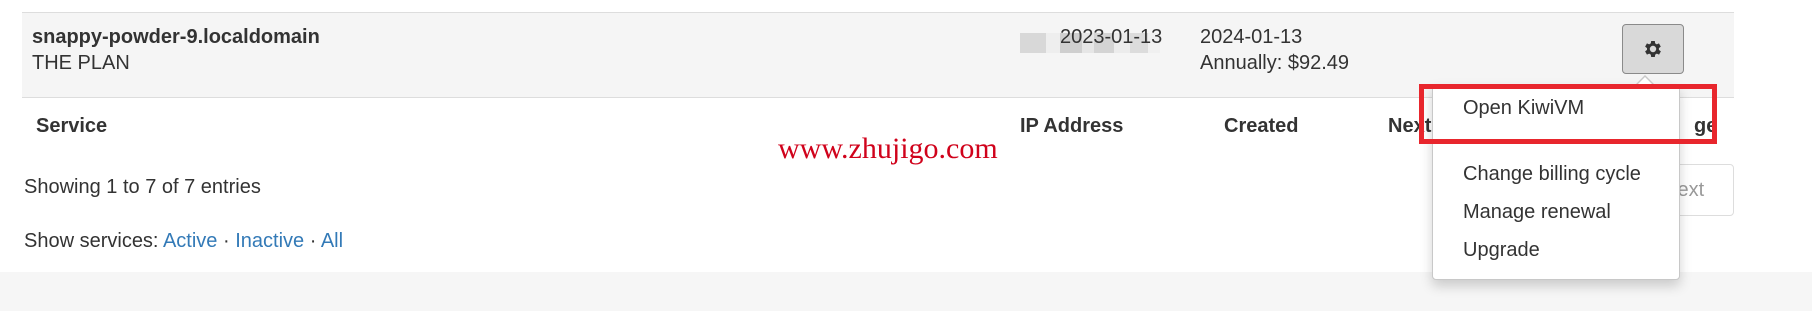 The image size is (1812, 311). I want to click on header-service: Service, so click(71, 126).